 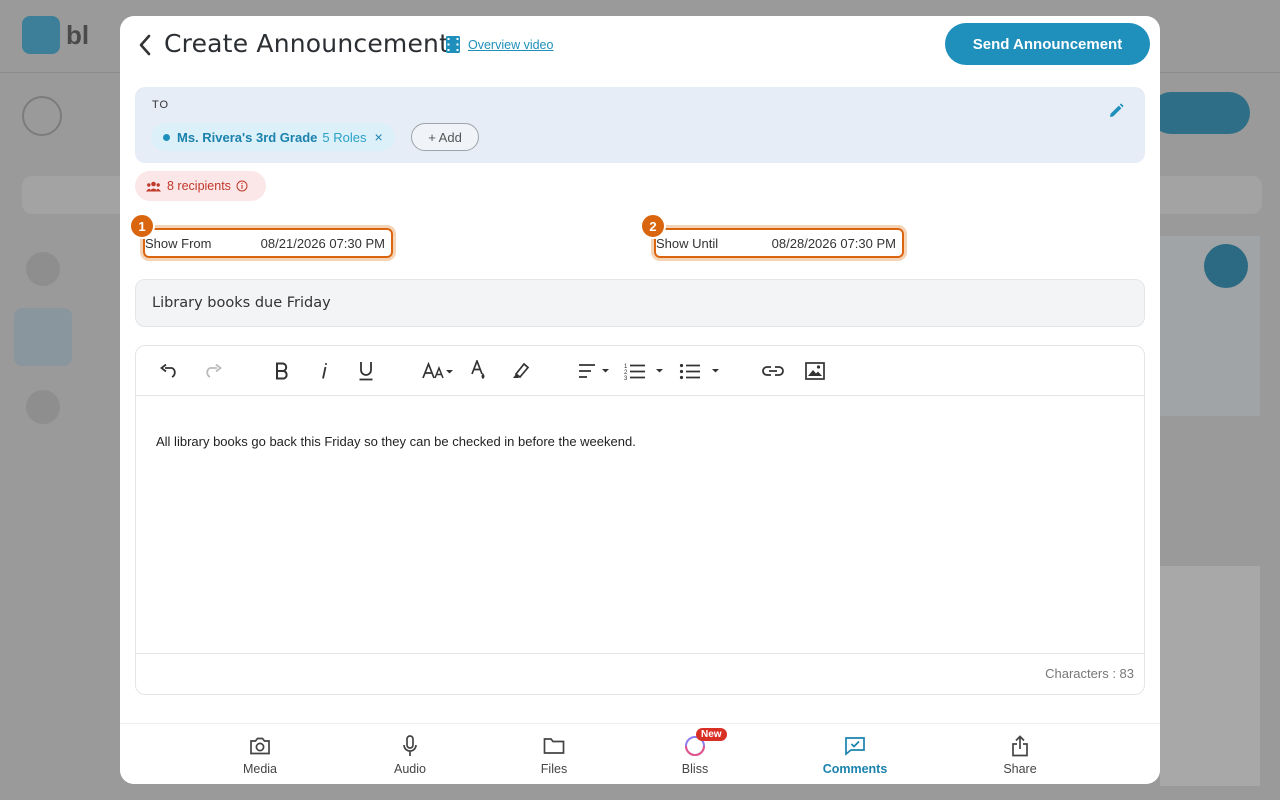 I want to click on chevron-left-icon, so click(x=145, y=45).